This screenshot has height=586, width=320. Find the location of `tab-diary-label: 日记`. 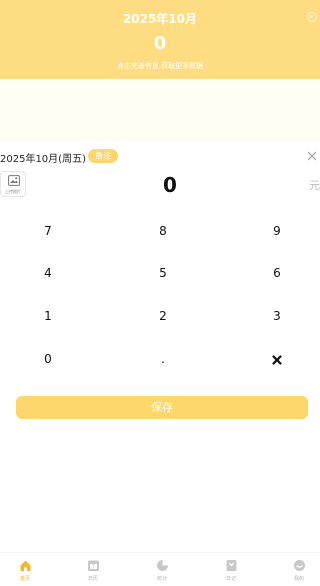

tab-diary-label: 日记 is located at coordinates (230, 579).